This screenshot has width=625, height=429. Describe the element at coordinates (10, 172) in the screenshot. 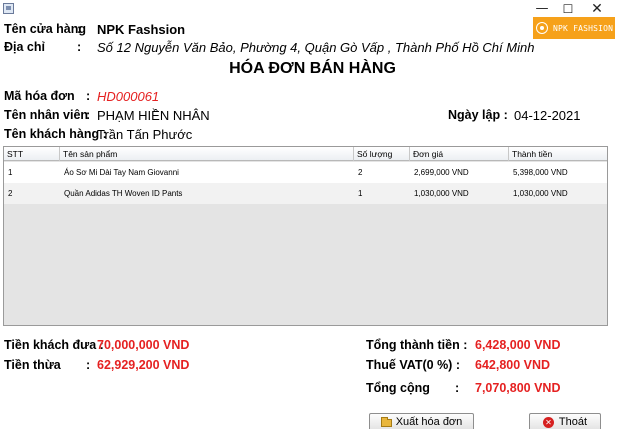

I see `cell-stt: 1` at that location.